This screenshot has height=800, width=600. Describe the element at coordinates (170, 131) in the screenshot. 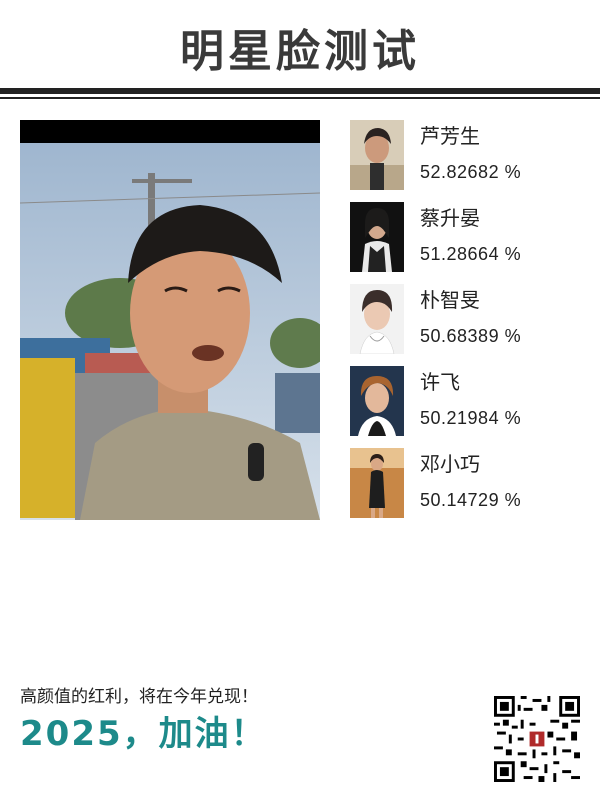

I see `photo-letterbox-bar` at that location.